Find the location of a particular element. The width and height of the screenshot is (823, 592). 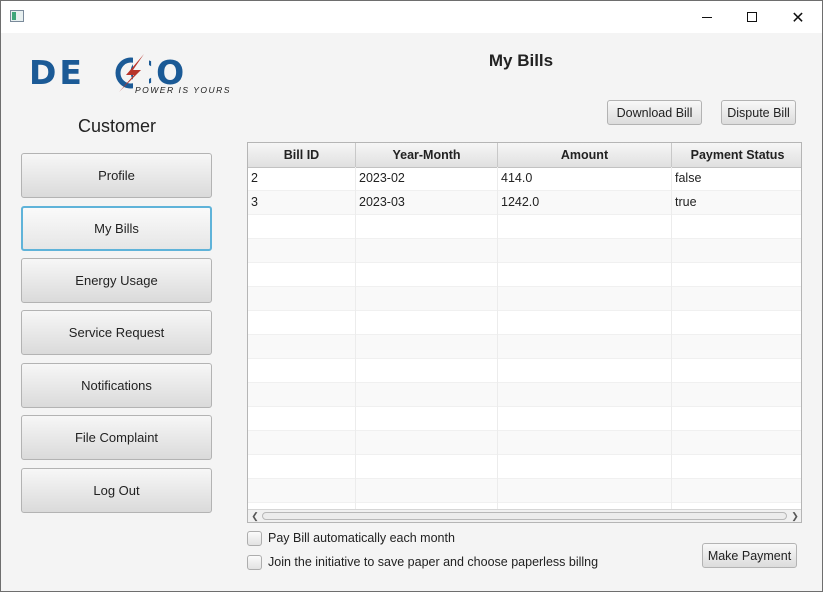

cell-year-month: 2023-02 is located at coordinates (427, 179).